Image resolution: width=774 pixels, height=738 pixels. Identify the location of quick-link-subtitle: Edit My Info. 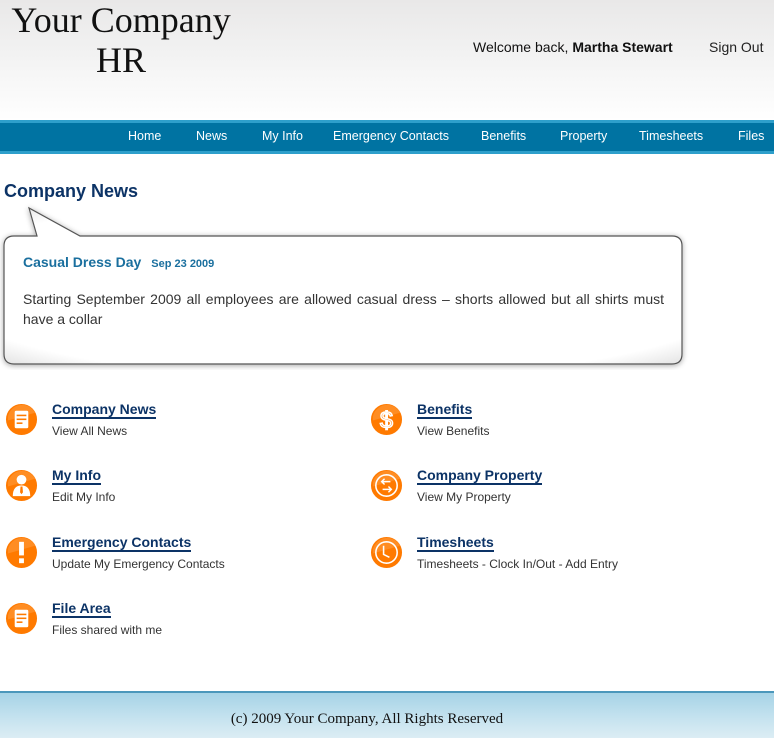
(84, 497).